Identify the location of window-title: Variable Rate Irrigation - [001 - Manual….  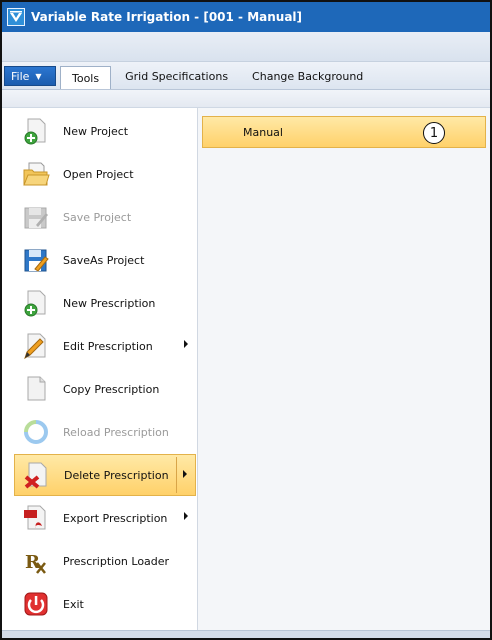
(167, 17).